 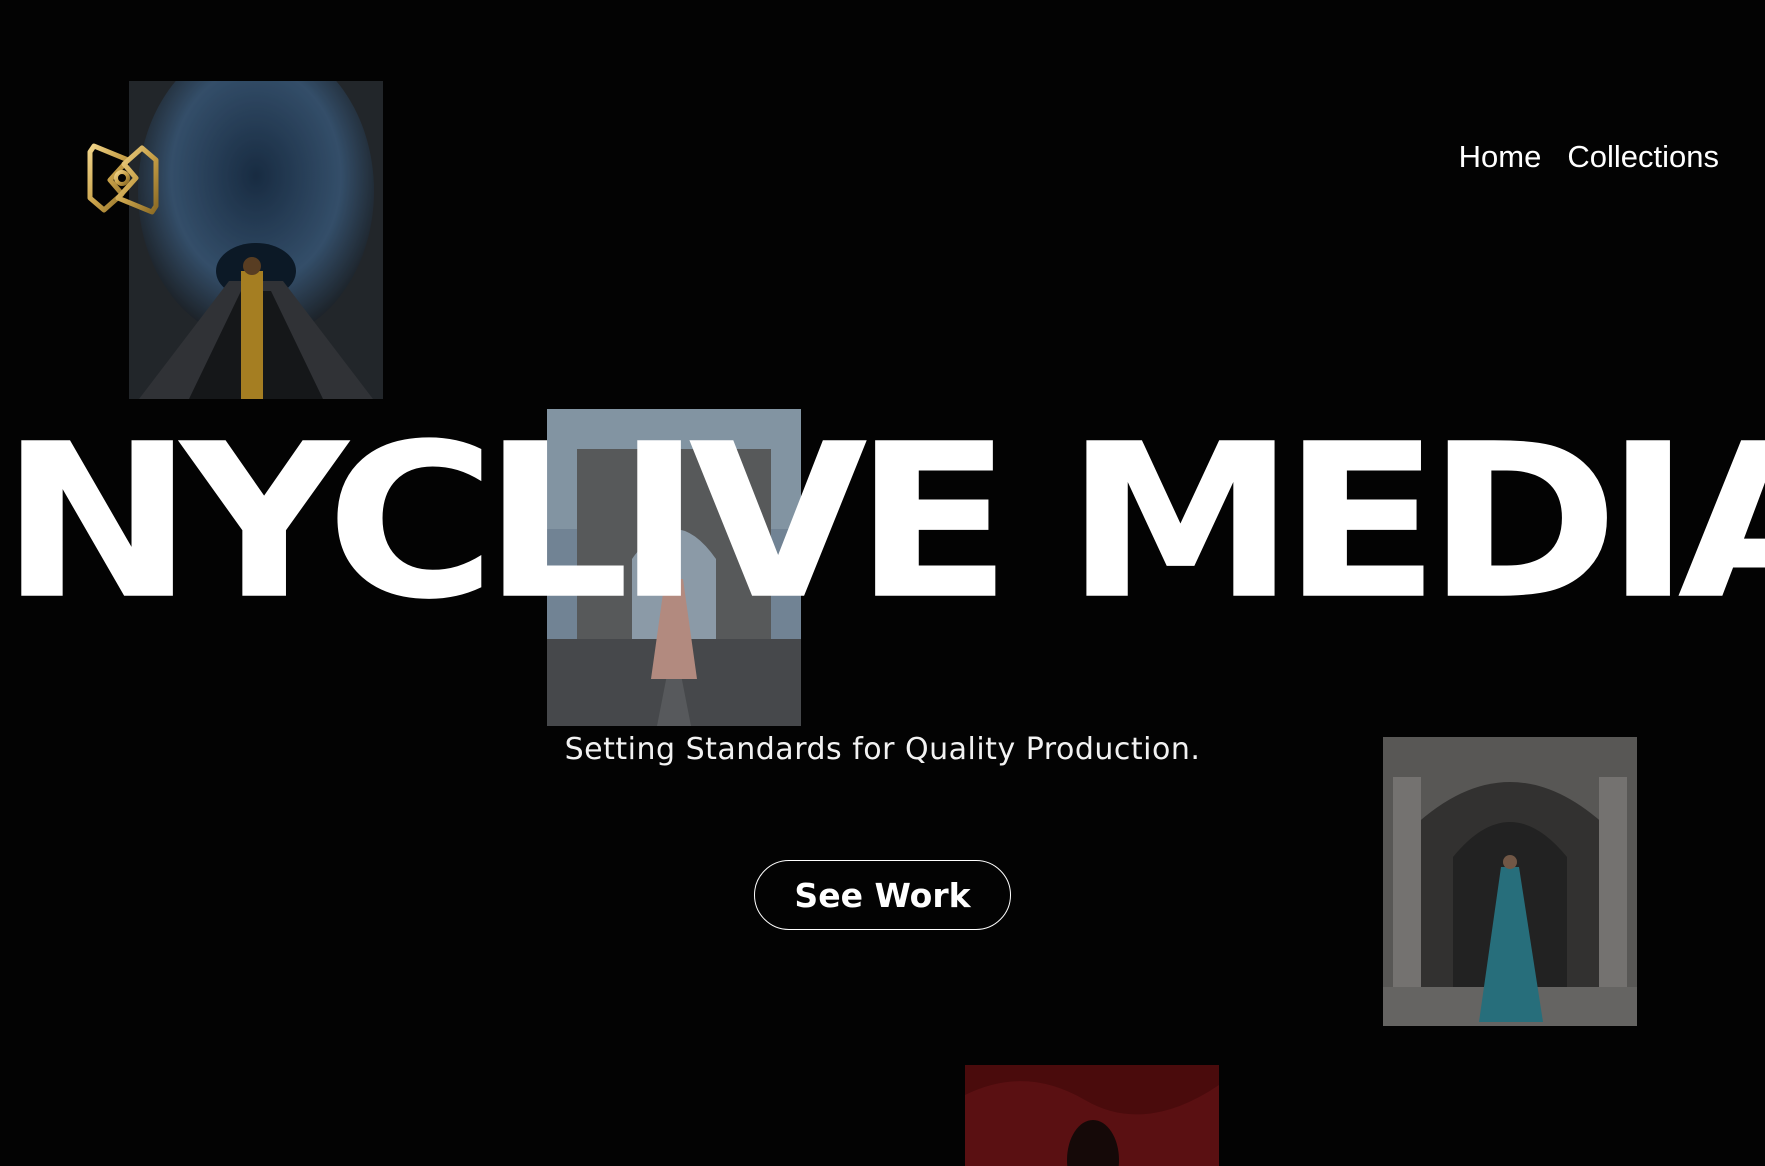 I want to click on nav-collections-link: Collections, so click(x=1643, y=157).